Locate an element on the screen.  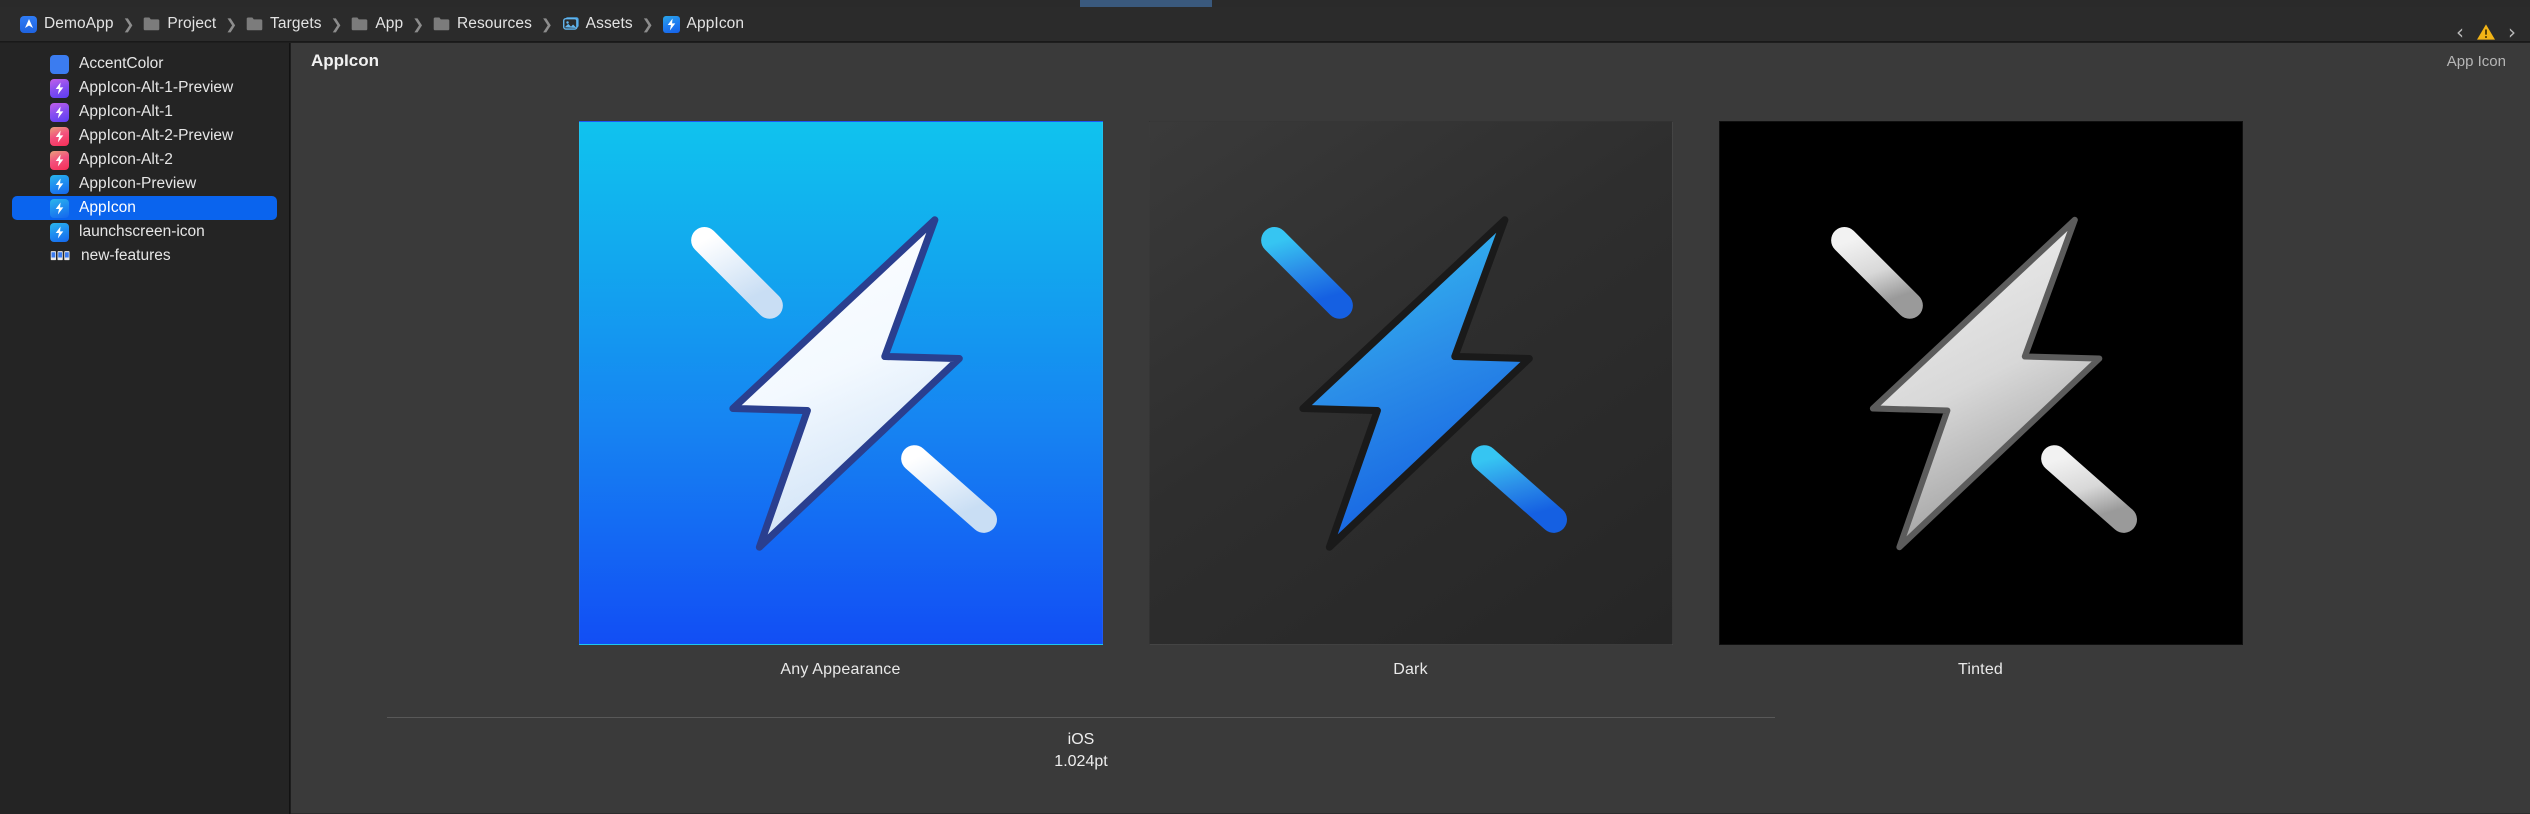
breadcrumb-item-appicon: AppIcon is located at coordinates (703, 24).